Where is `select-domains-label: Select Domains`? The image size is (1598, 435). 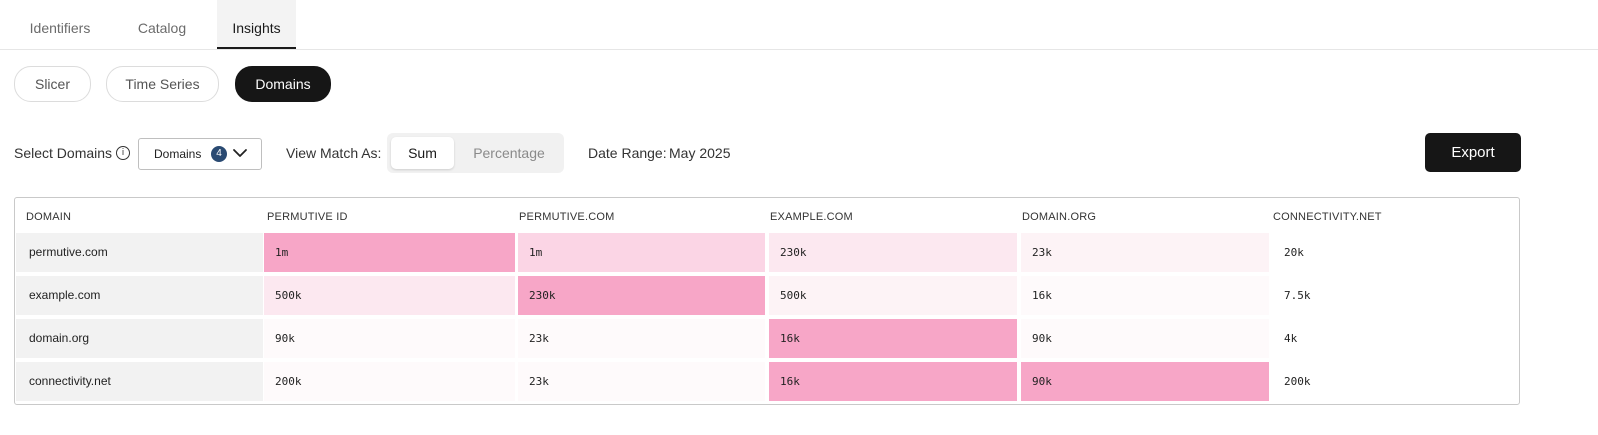 select-domains-label: Select Domains is located at coordinates (63, 153).